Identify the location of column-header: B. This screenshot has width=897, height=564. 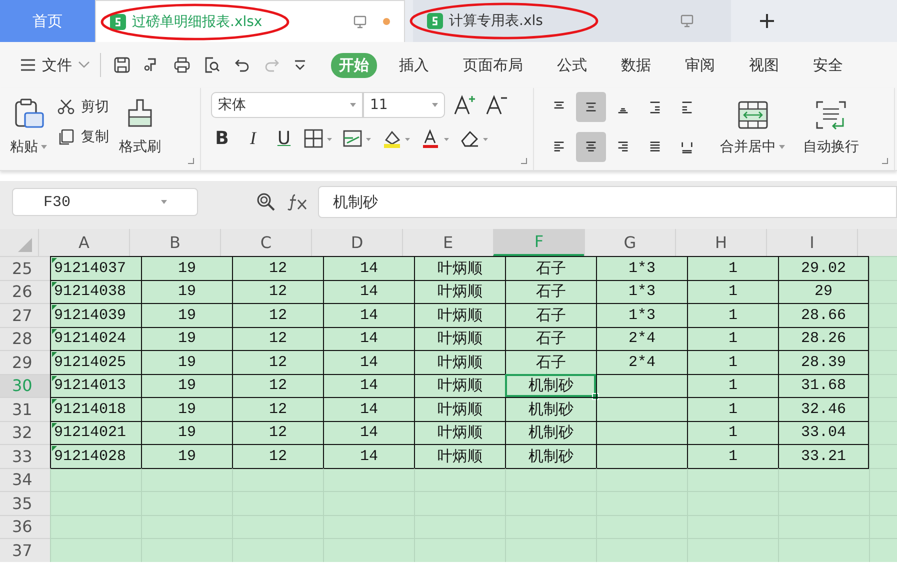
(174, 242).